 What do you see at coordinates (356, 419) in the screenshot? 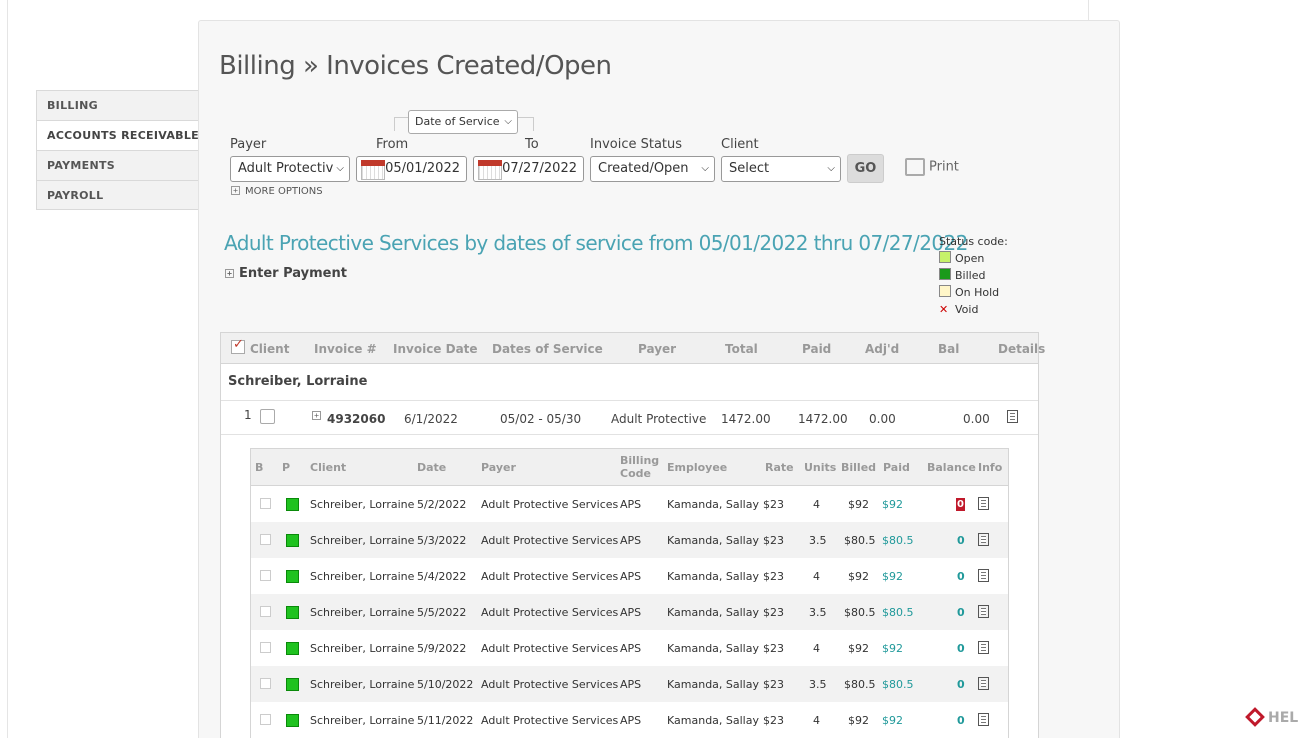
I see `invoice-number: 4932060` at bounding box center [356, 419].